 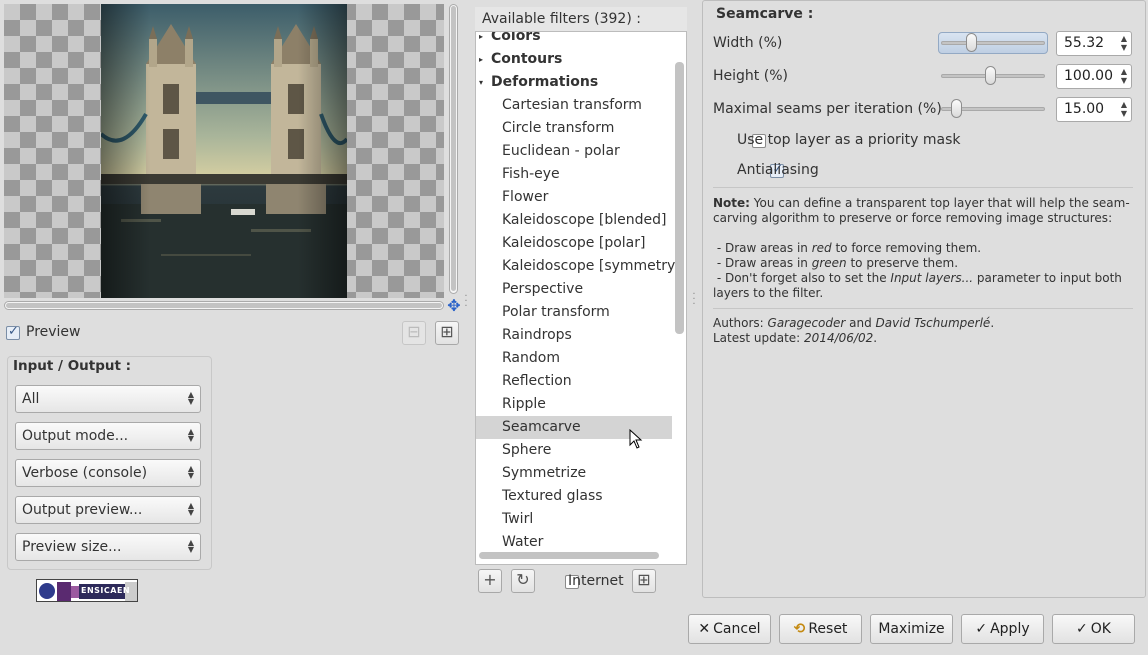 I want to click on seams-value: 15.00, so click(x=1084, y=109).